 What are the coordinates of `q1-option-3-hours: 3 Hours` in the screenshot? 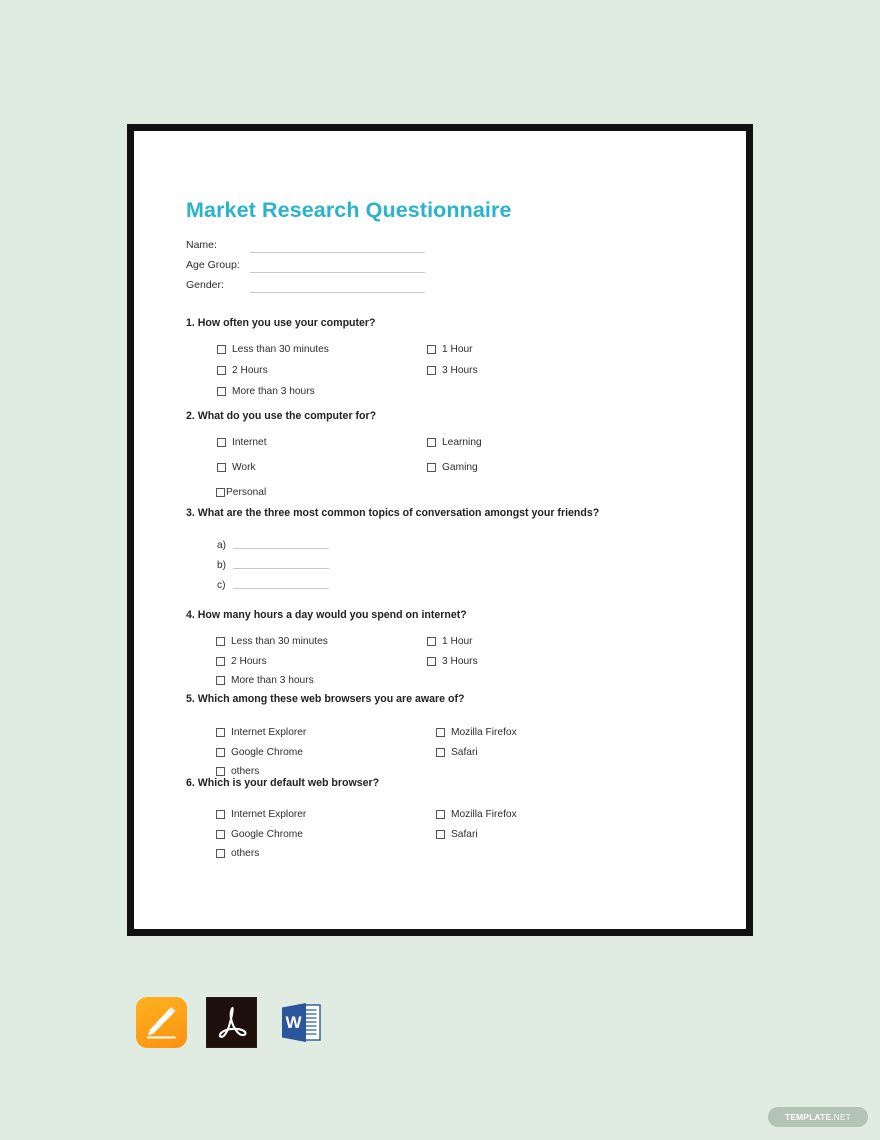 It's located at (452, 370).